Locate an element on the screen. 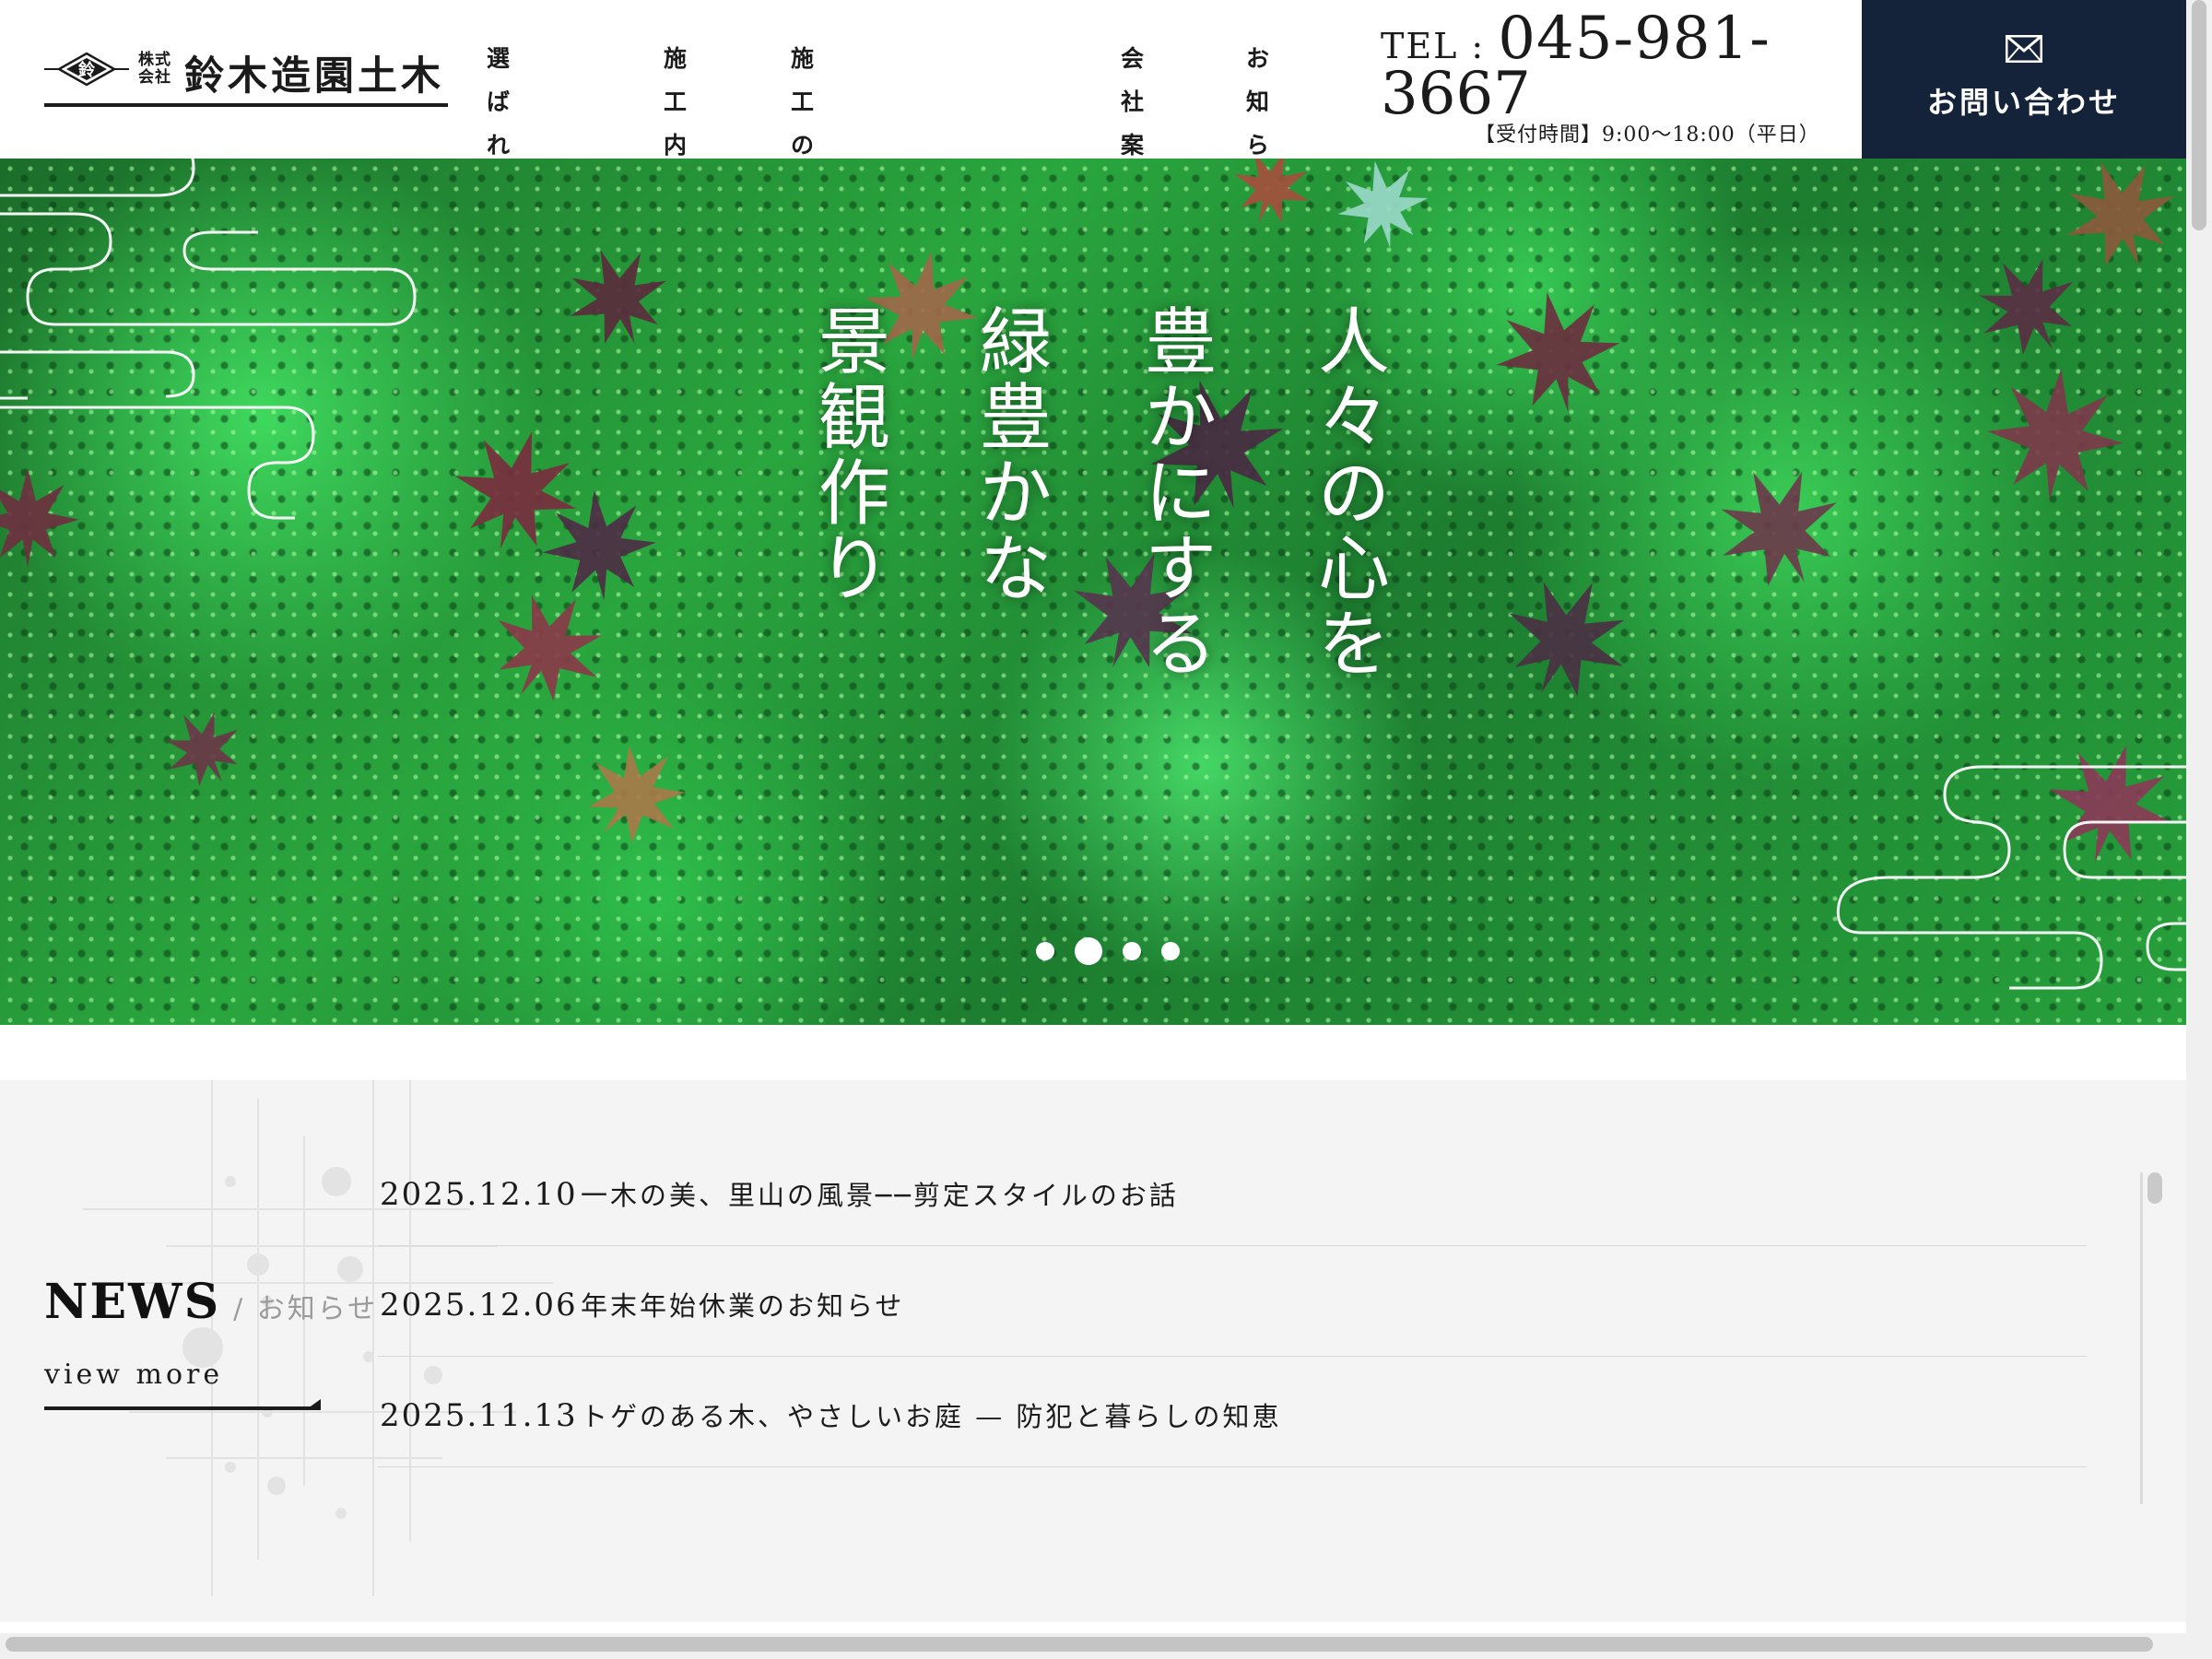 The image size is (2212, 1659). news-date: 2025.12.06 is located at coordinates (479, 1305).